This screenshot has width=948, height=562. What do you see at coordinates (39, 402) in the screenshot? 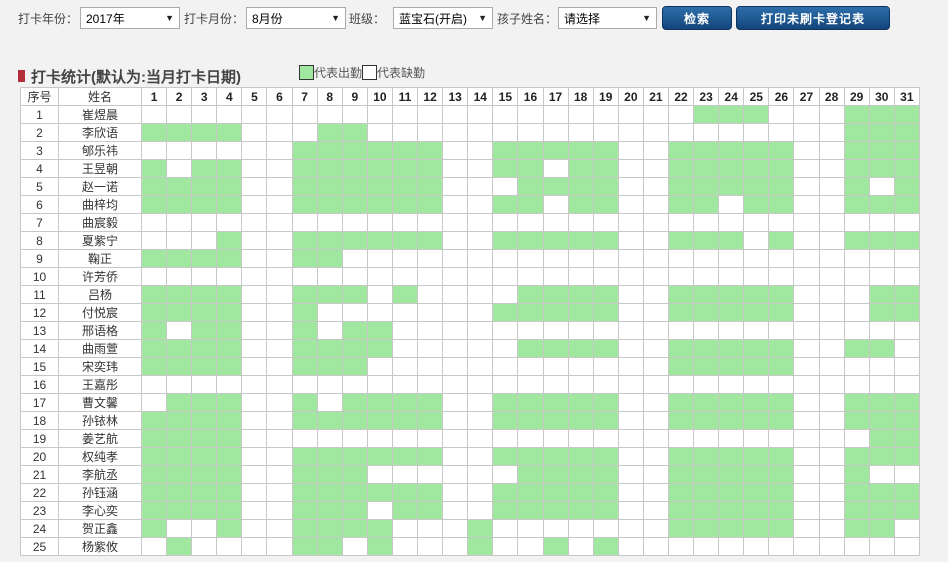
I see `row-seq: 17` at bounding box center [39, 402].